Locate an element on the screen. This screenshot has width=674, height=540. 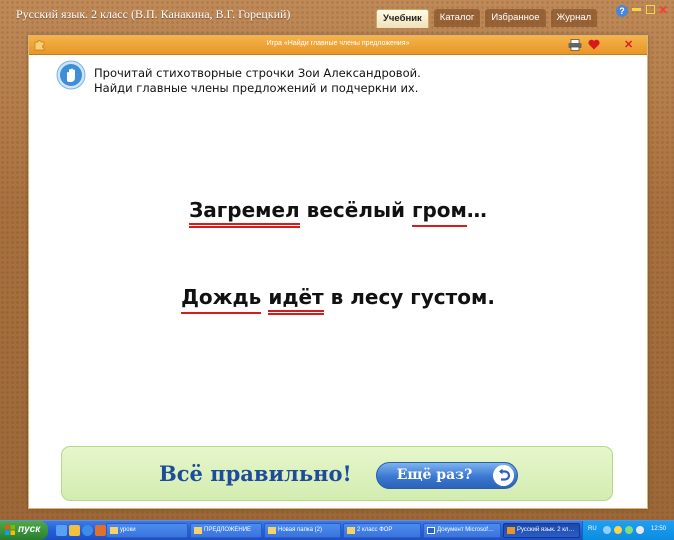
sentence-word: гром is located at coordinates (439, 213).